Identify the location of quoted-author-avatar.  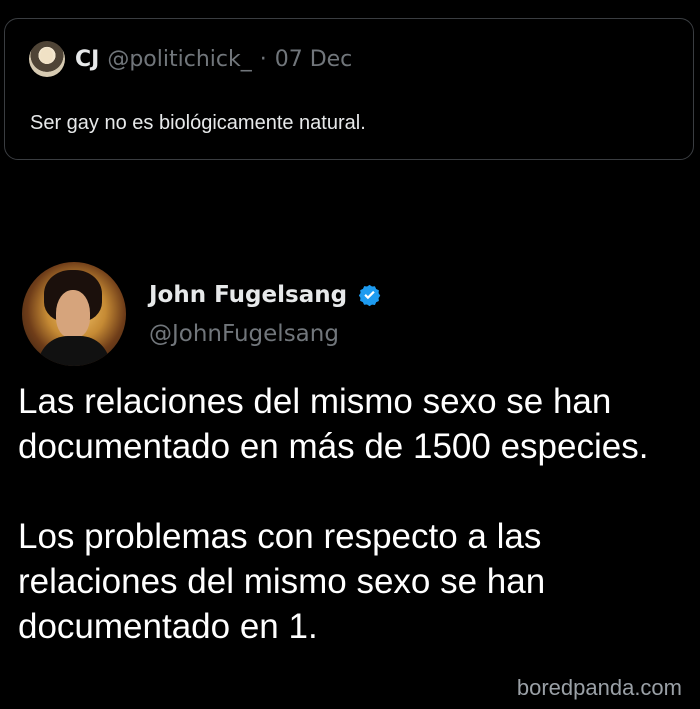
(47, 59).